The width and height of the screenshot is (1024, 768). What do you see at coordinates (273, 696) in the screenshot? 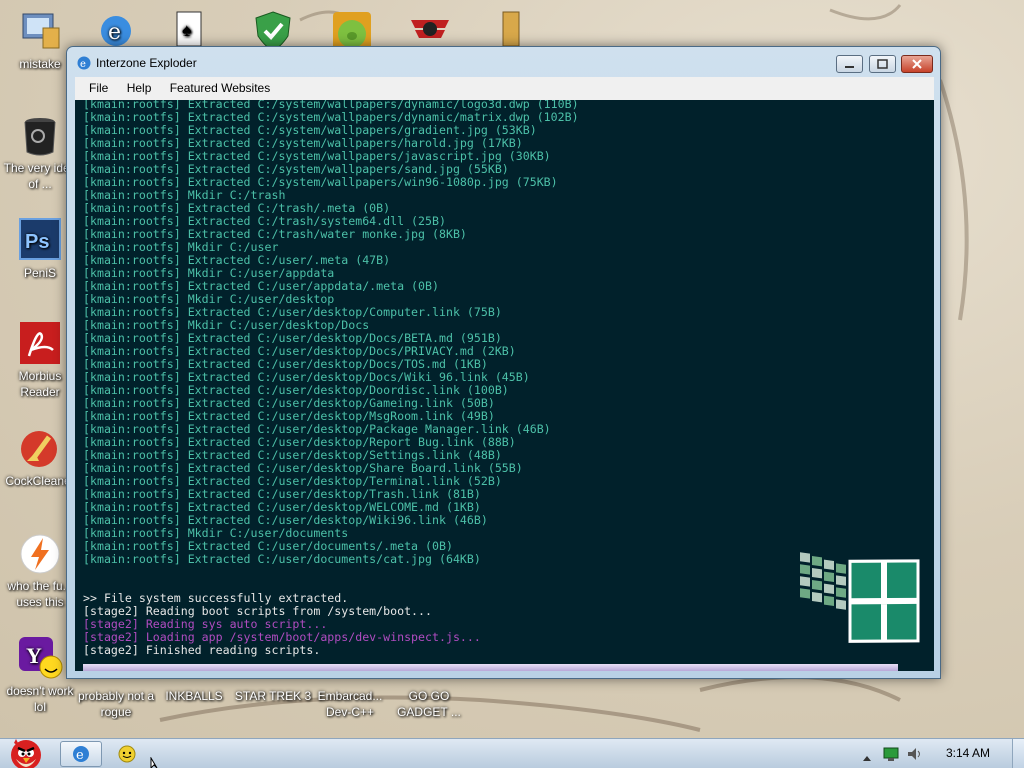
I see `desktop-icon-label: STAR TREK 3` at bounding box center [273, 696].